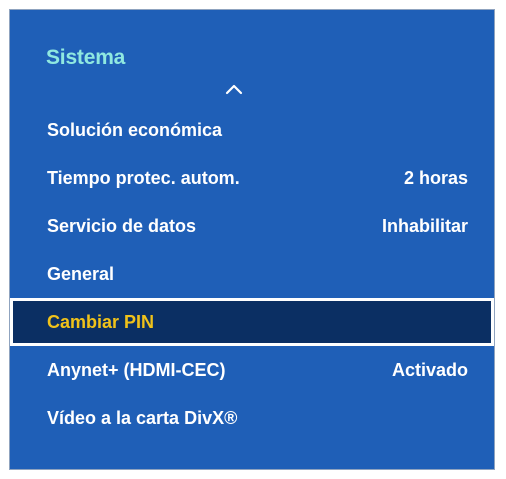  Describe the element at coordinates (252, 130) in the screenshot. I see `menu-item-solucion-economica: Solución económica` at that location.